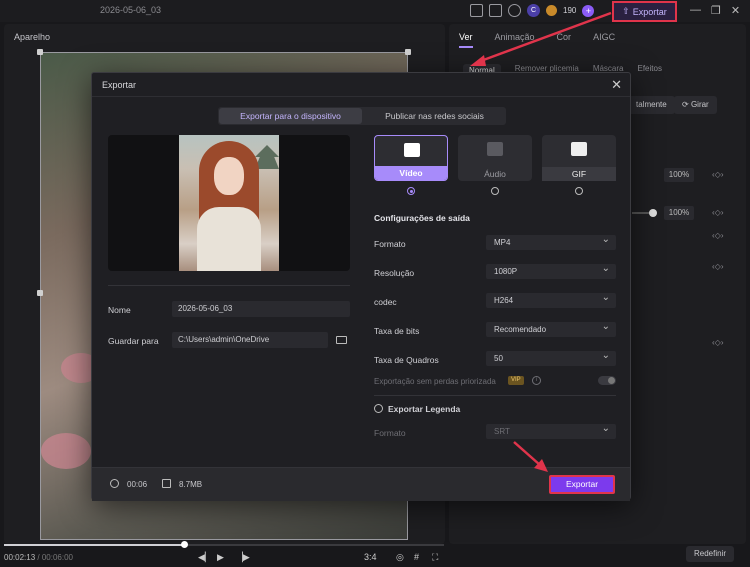  What do you see at coordinates (588, 10) in the screenshot?
I see `add-credits-button: +` at bounding box center [588, 10].